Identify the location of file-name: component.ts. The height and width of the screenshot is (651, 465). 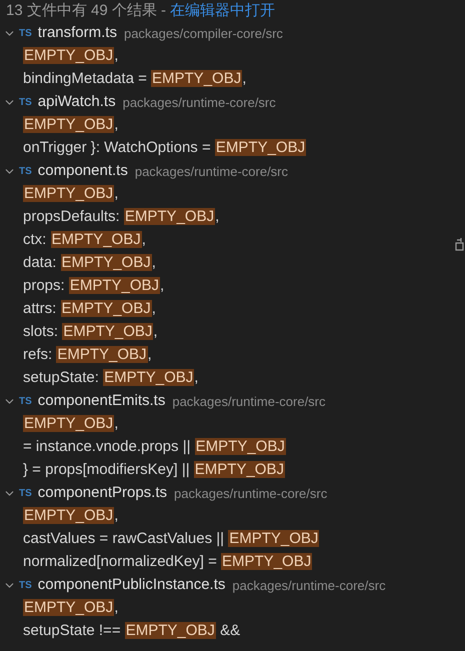
(83, 171).